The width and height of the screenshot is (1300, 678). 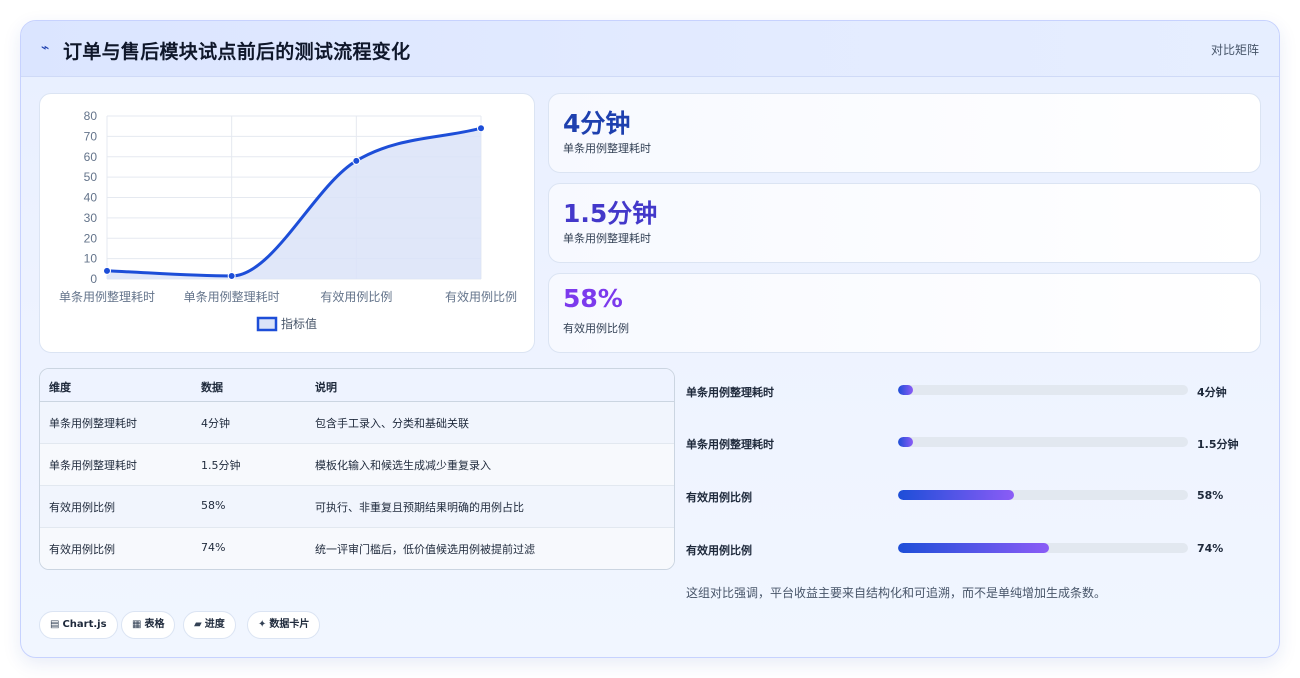 What do you see at coordinates (91, 157) in the screenshot?
I see `y-tick-label: 60` at bounding box center [91, 157].